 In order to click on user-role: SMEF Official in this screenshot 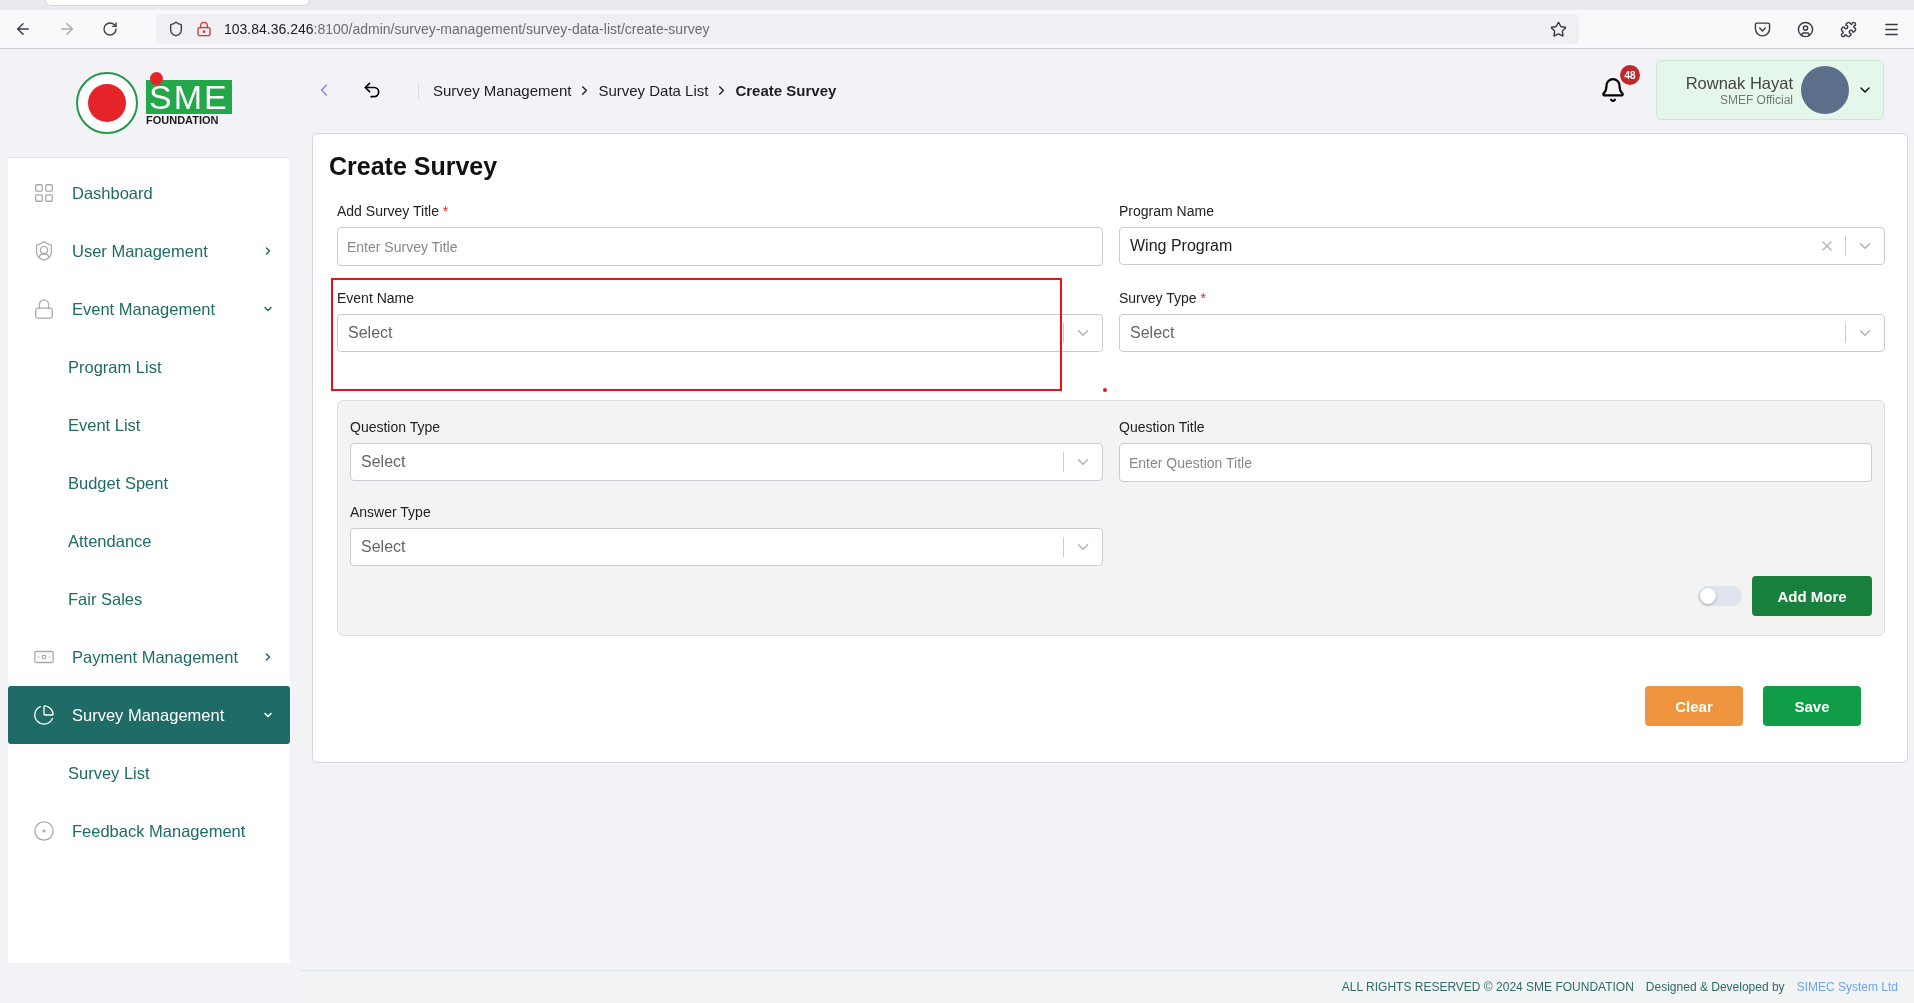, I will do `click(1756, 99)`.